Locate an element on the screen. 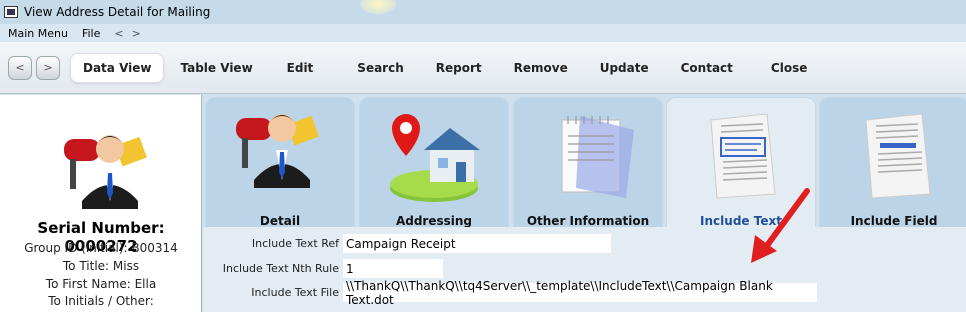 The width and height of the screenshot is (966, 312). data-view-button: Data View is located at coordinates (117, 67).